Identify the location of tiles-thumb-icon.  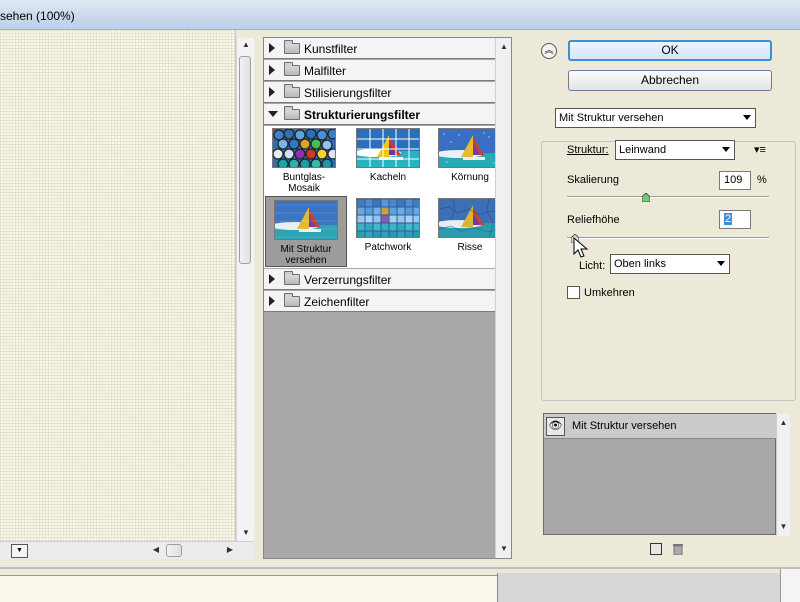
(388, 148).